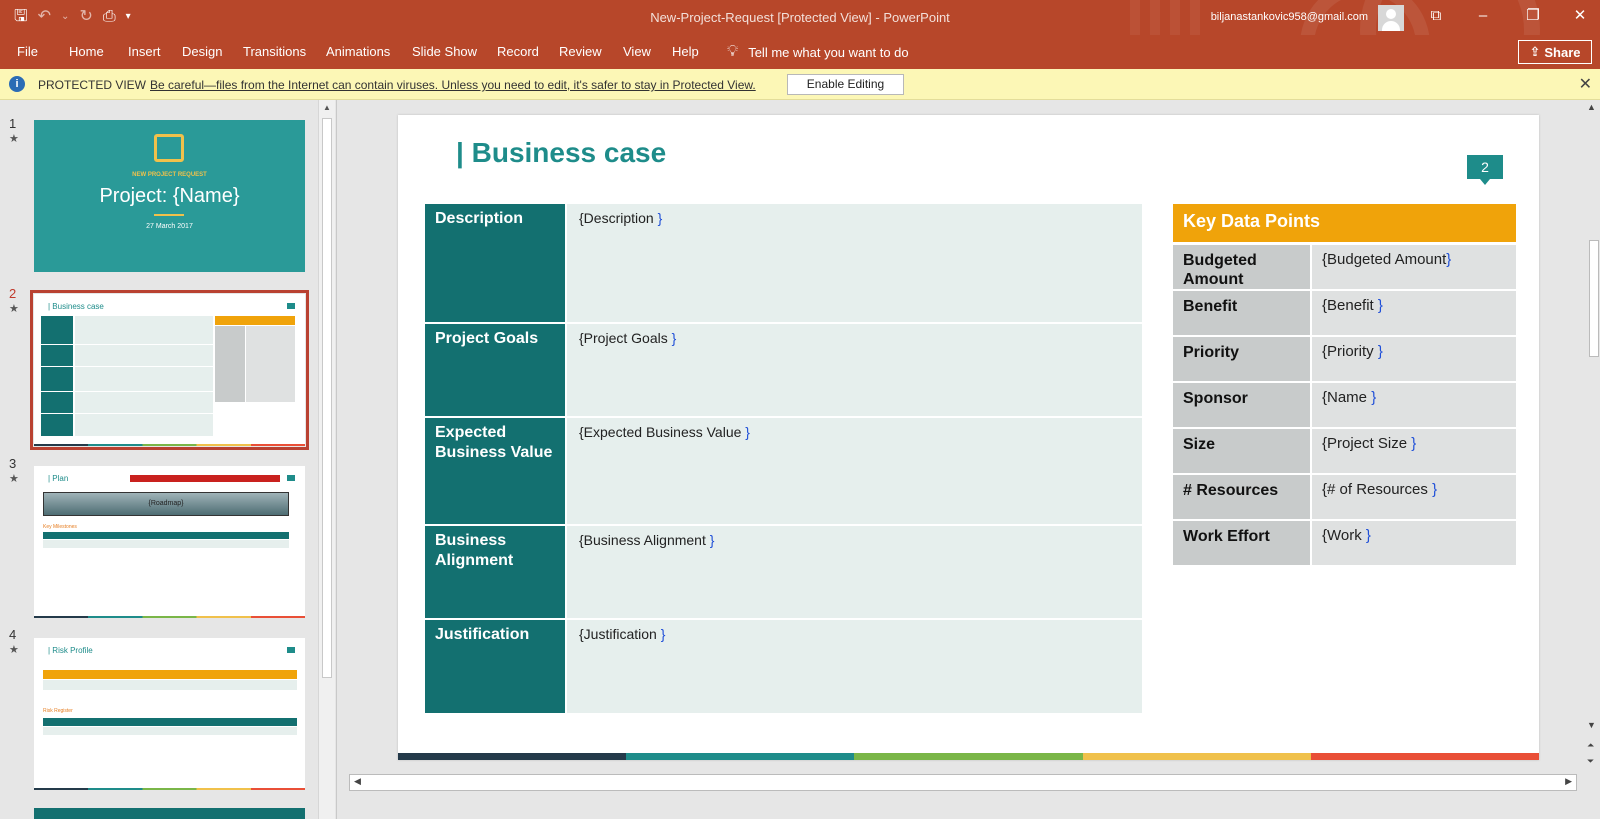 This screenshot has height=819, width=1600. Describe the element at coordinates (92, 85) in the screenshot. I see `protected-view-label: PROTECTED VIEW` at that location.